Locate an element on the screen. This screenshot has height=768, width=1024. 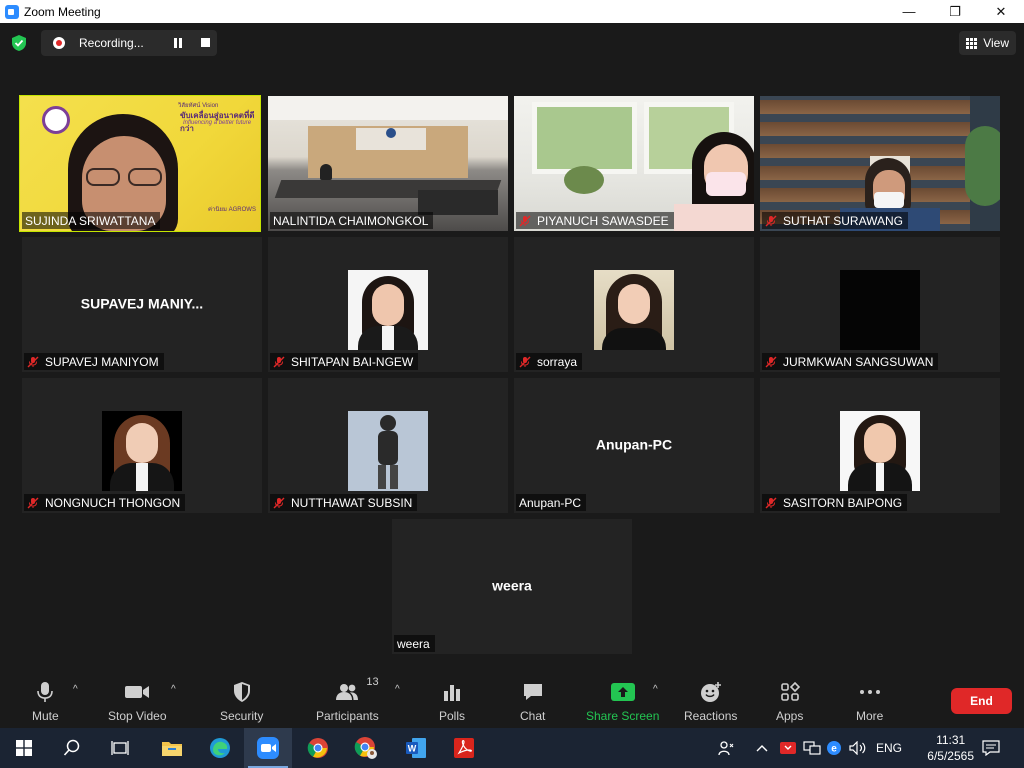
notifications-icon is located at coordinates (991, 748).